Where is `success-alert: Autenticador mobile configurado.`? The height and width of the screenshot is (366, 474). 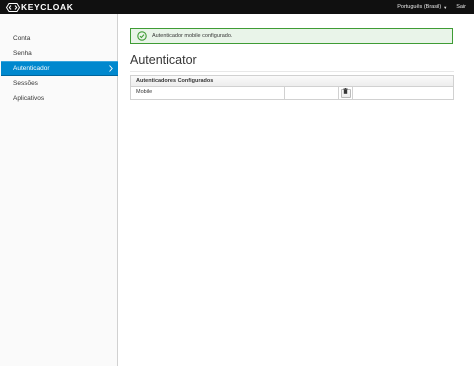 success-alert: Autenticador mobile configurado. is located at coordinates (291, 36).